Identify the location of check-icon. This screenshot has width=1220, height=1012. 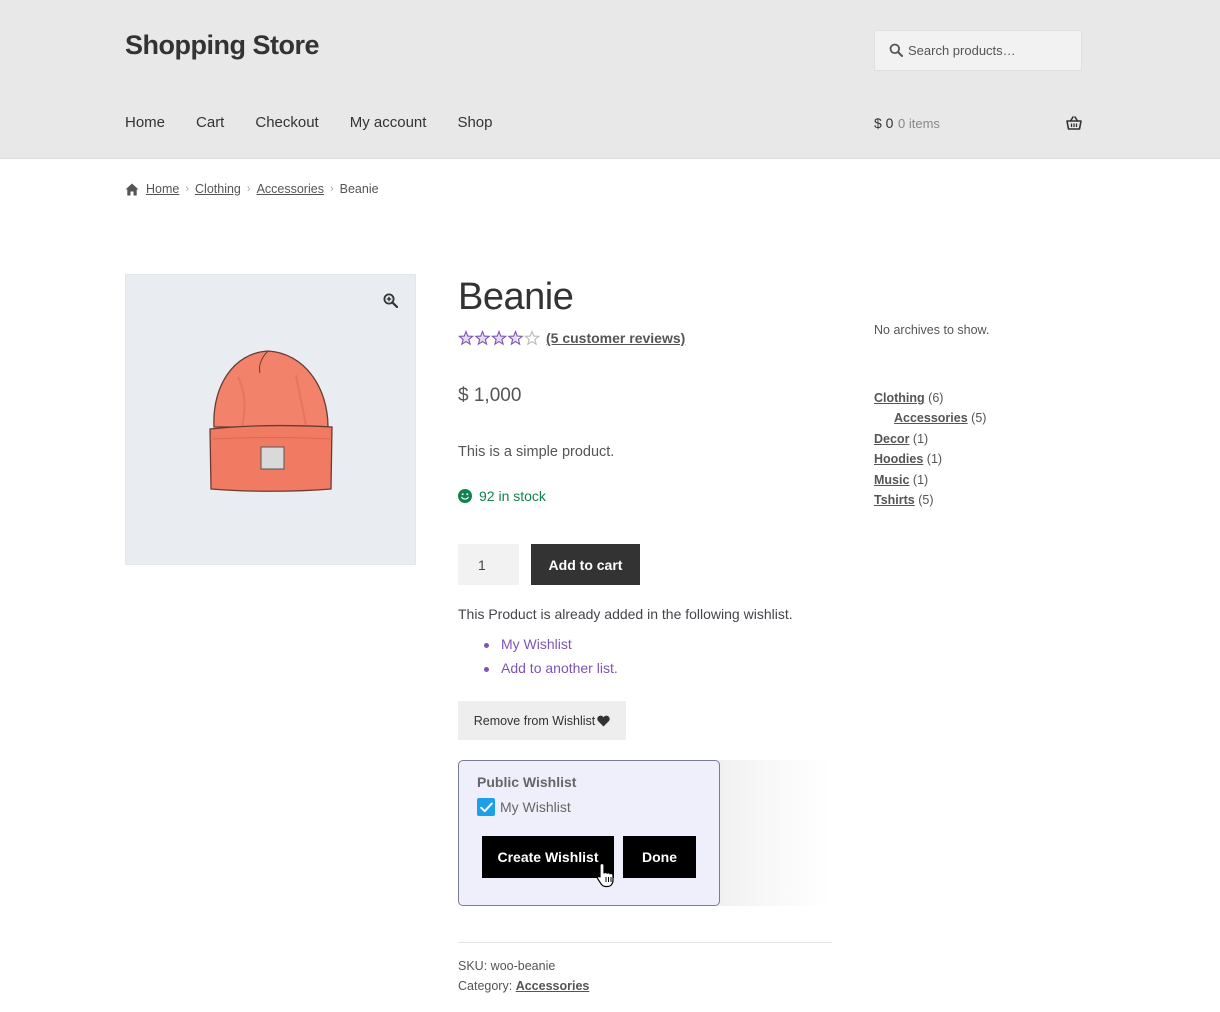
(486, 807).